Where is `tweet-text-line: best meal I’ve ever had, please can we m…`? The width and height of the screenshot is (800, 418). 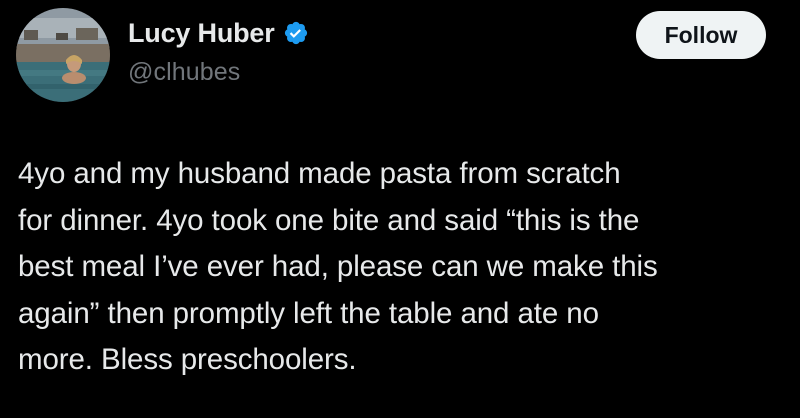 tweet-text-line: best meal I’ve ever had, please can we m… is located at coordinates (338, 266).